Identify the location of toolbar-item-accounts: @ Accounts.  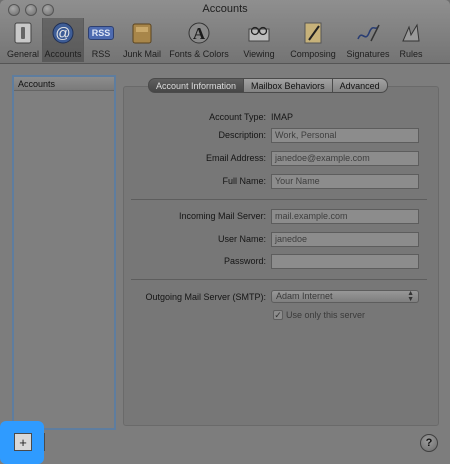
(63, 40).